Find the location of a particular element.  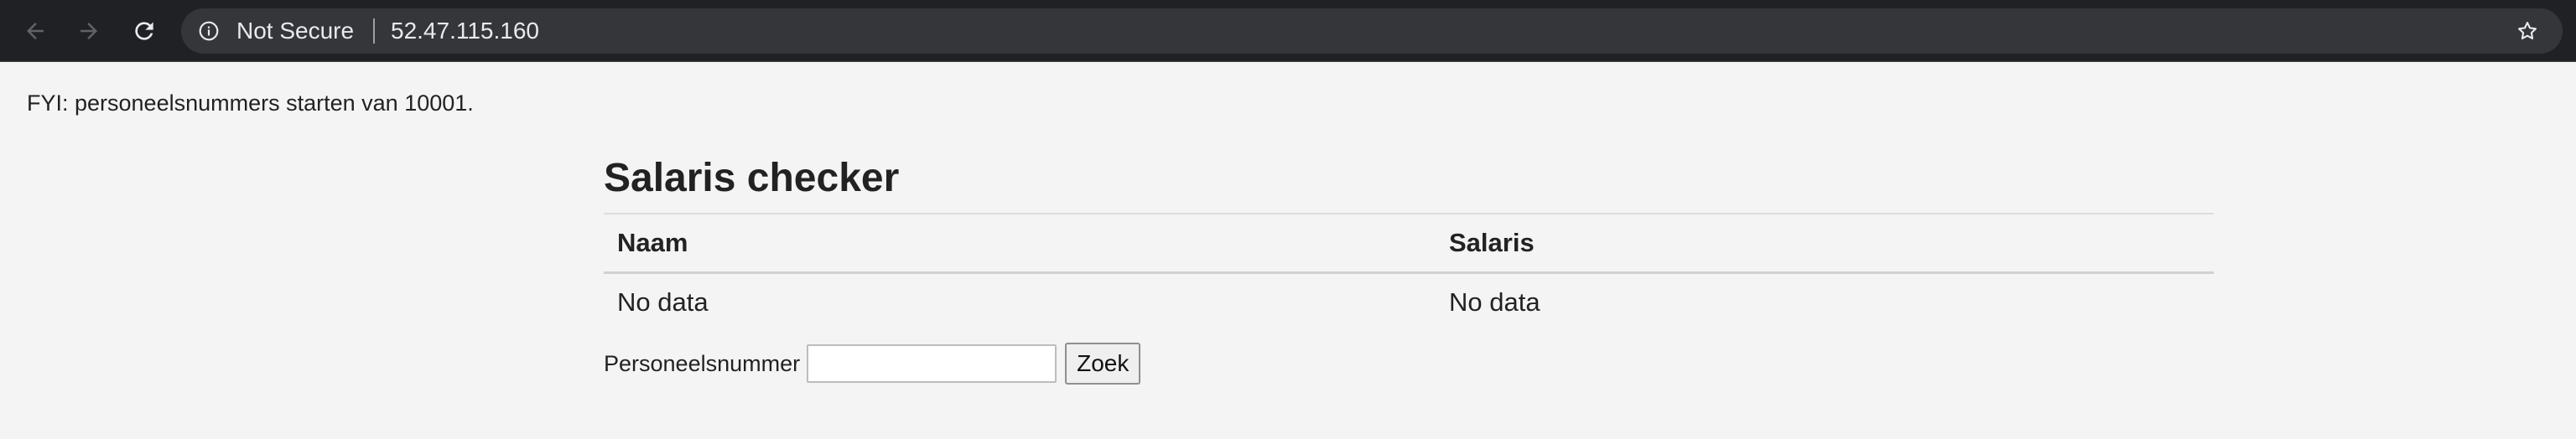

forward-button is located at coordinates (89, 31).